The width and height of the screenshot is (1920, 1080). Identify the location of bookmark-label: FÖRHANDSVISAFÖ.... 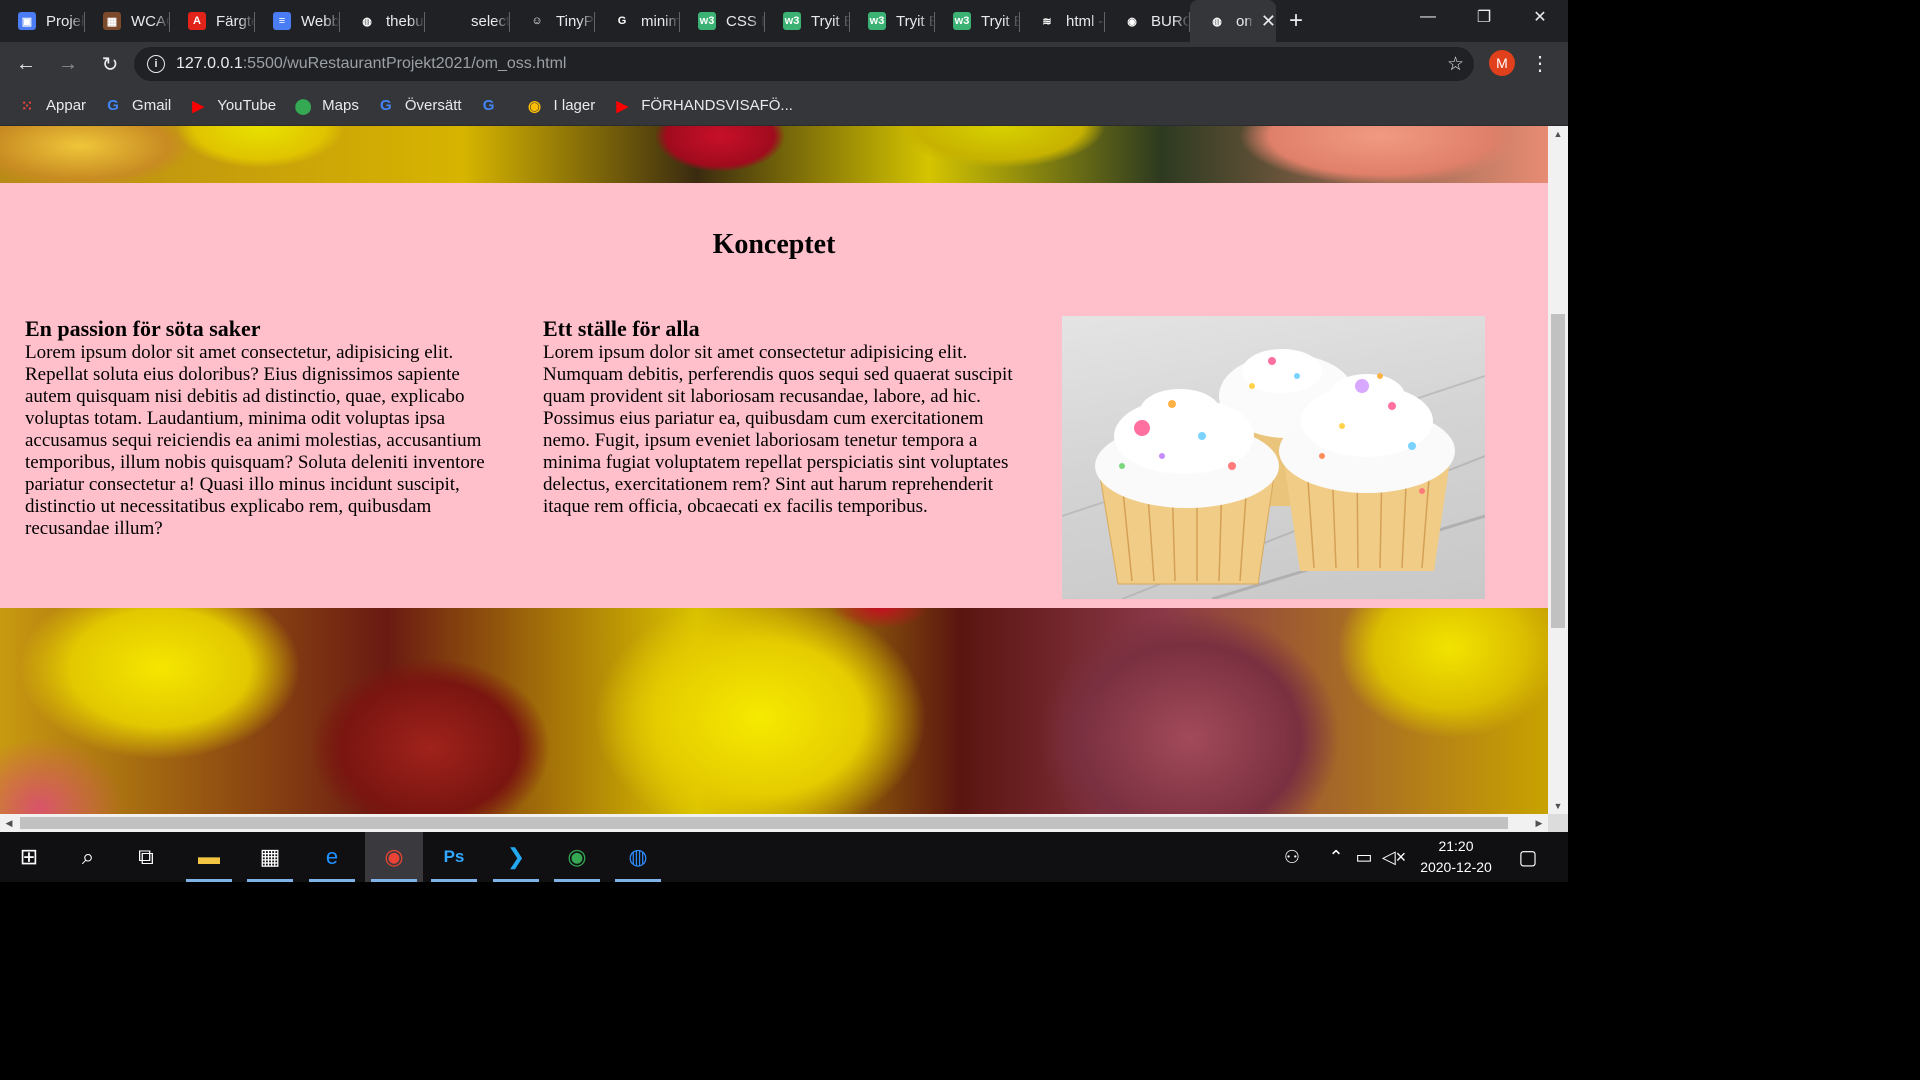
(717, 105).